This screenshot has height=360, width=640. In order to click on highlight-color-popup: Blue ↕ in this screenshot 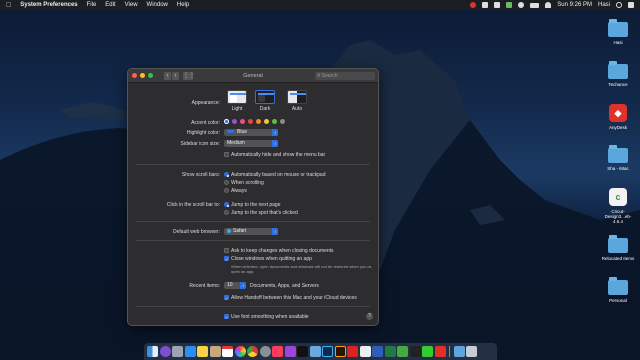, I will do `click(251, 132)`.